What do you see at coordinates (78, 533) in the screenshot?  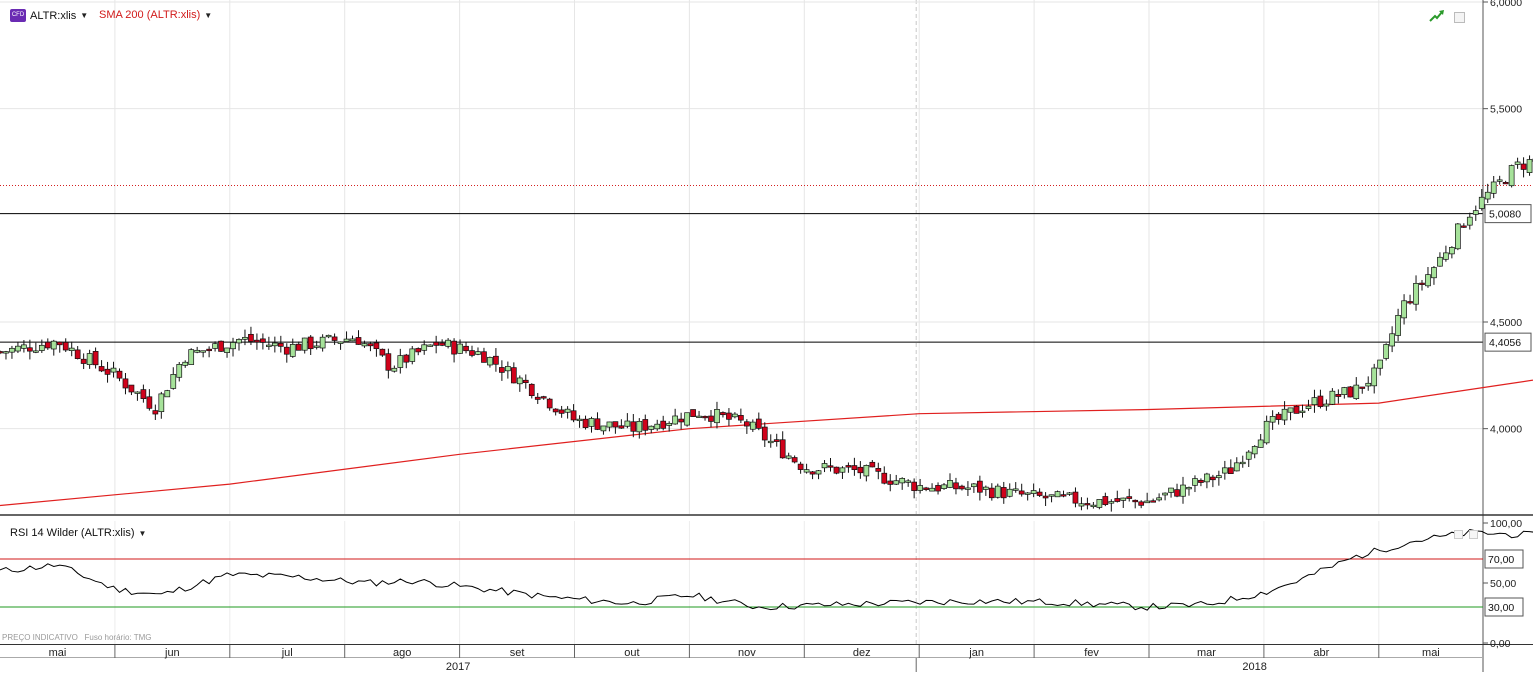 I see `rsi-selector: RSI 14 Wilder (ALTR:xlis) ▼` at bounding box center [78, 533].